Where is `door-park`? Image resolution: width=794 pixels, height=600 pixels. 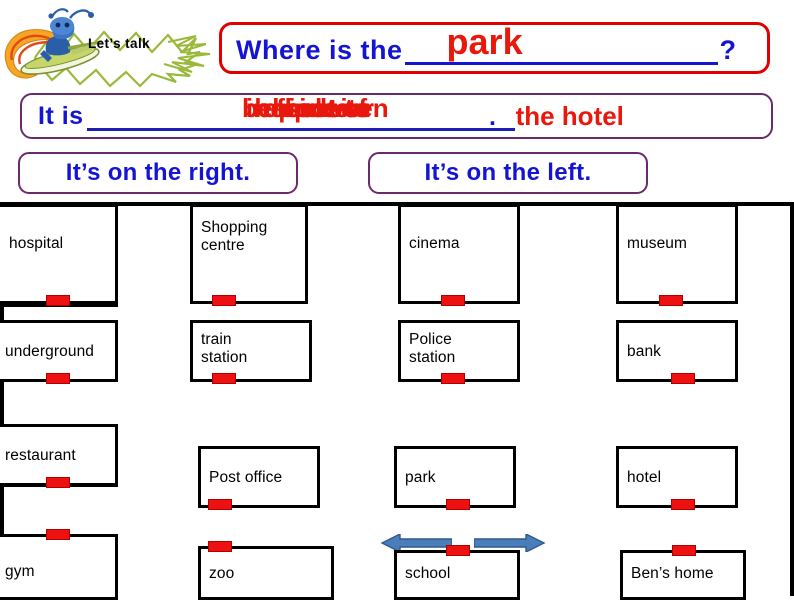 door-park is located at coordinates (458, 504).